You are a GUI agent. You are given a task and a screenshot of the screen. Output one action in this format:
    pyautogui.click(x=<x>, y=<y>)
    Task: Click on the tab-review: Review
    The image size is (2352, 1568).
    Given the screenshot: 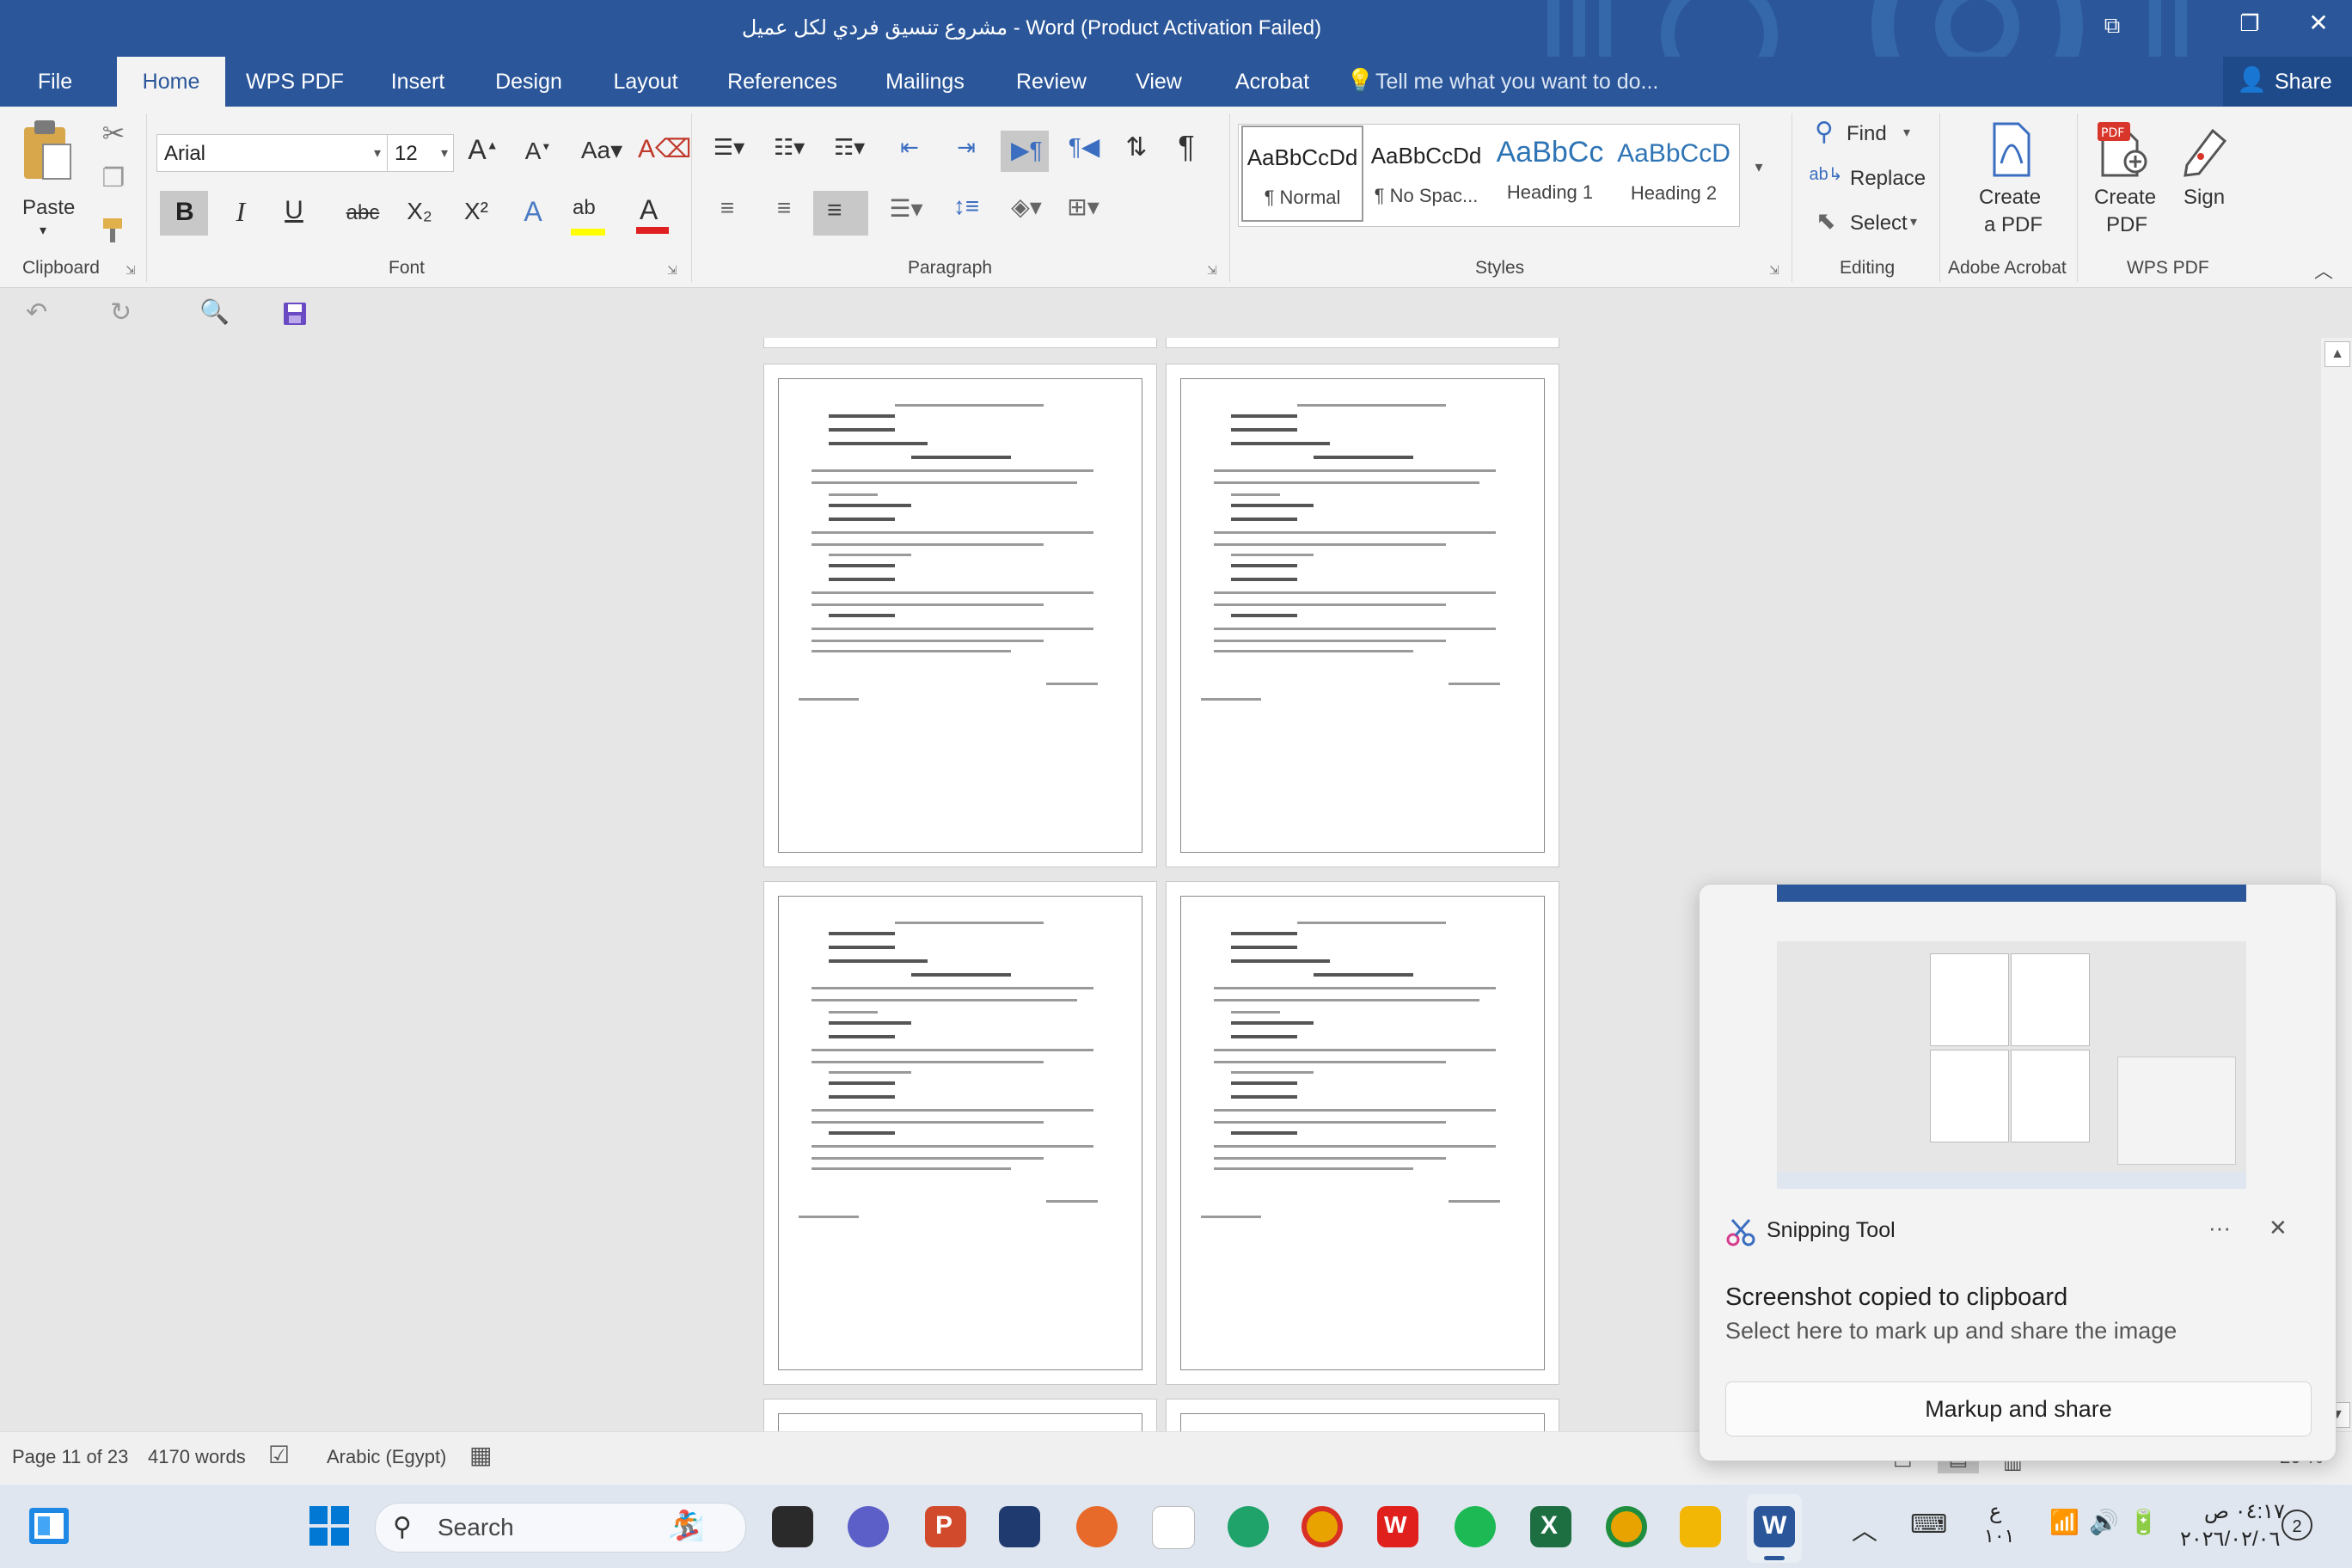 What is the action you would take?
    pyautogui.click(x=1051, y=82)
    